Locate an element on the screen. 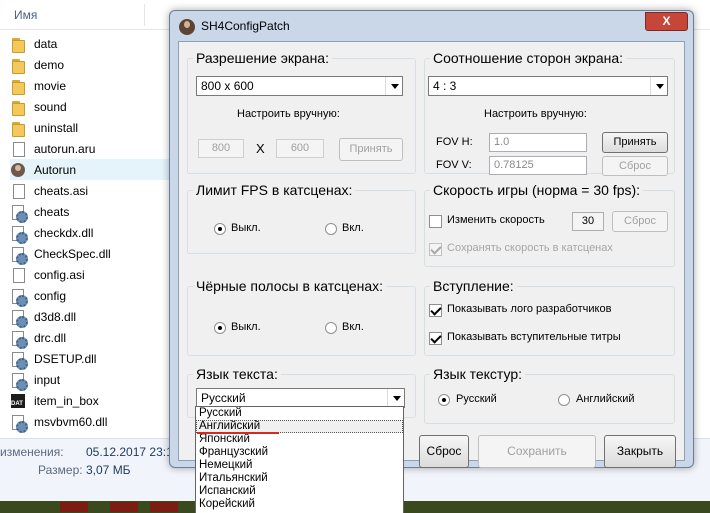 The height and width of the screenshot is (513, 710). annotation-underline is located at coordinates (238, 433).